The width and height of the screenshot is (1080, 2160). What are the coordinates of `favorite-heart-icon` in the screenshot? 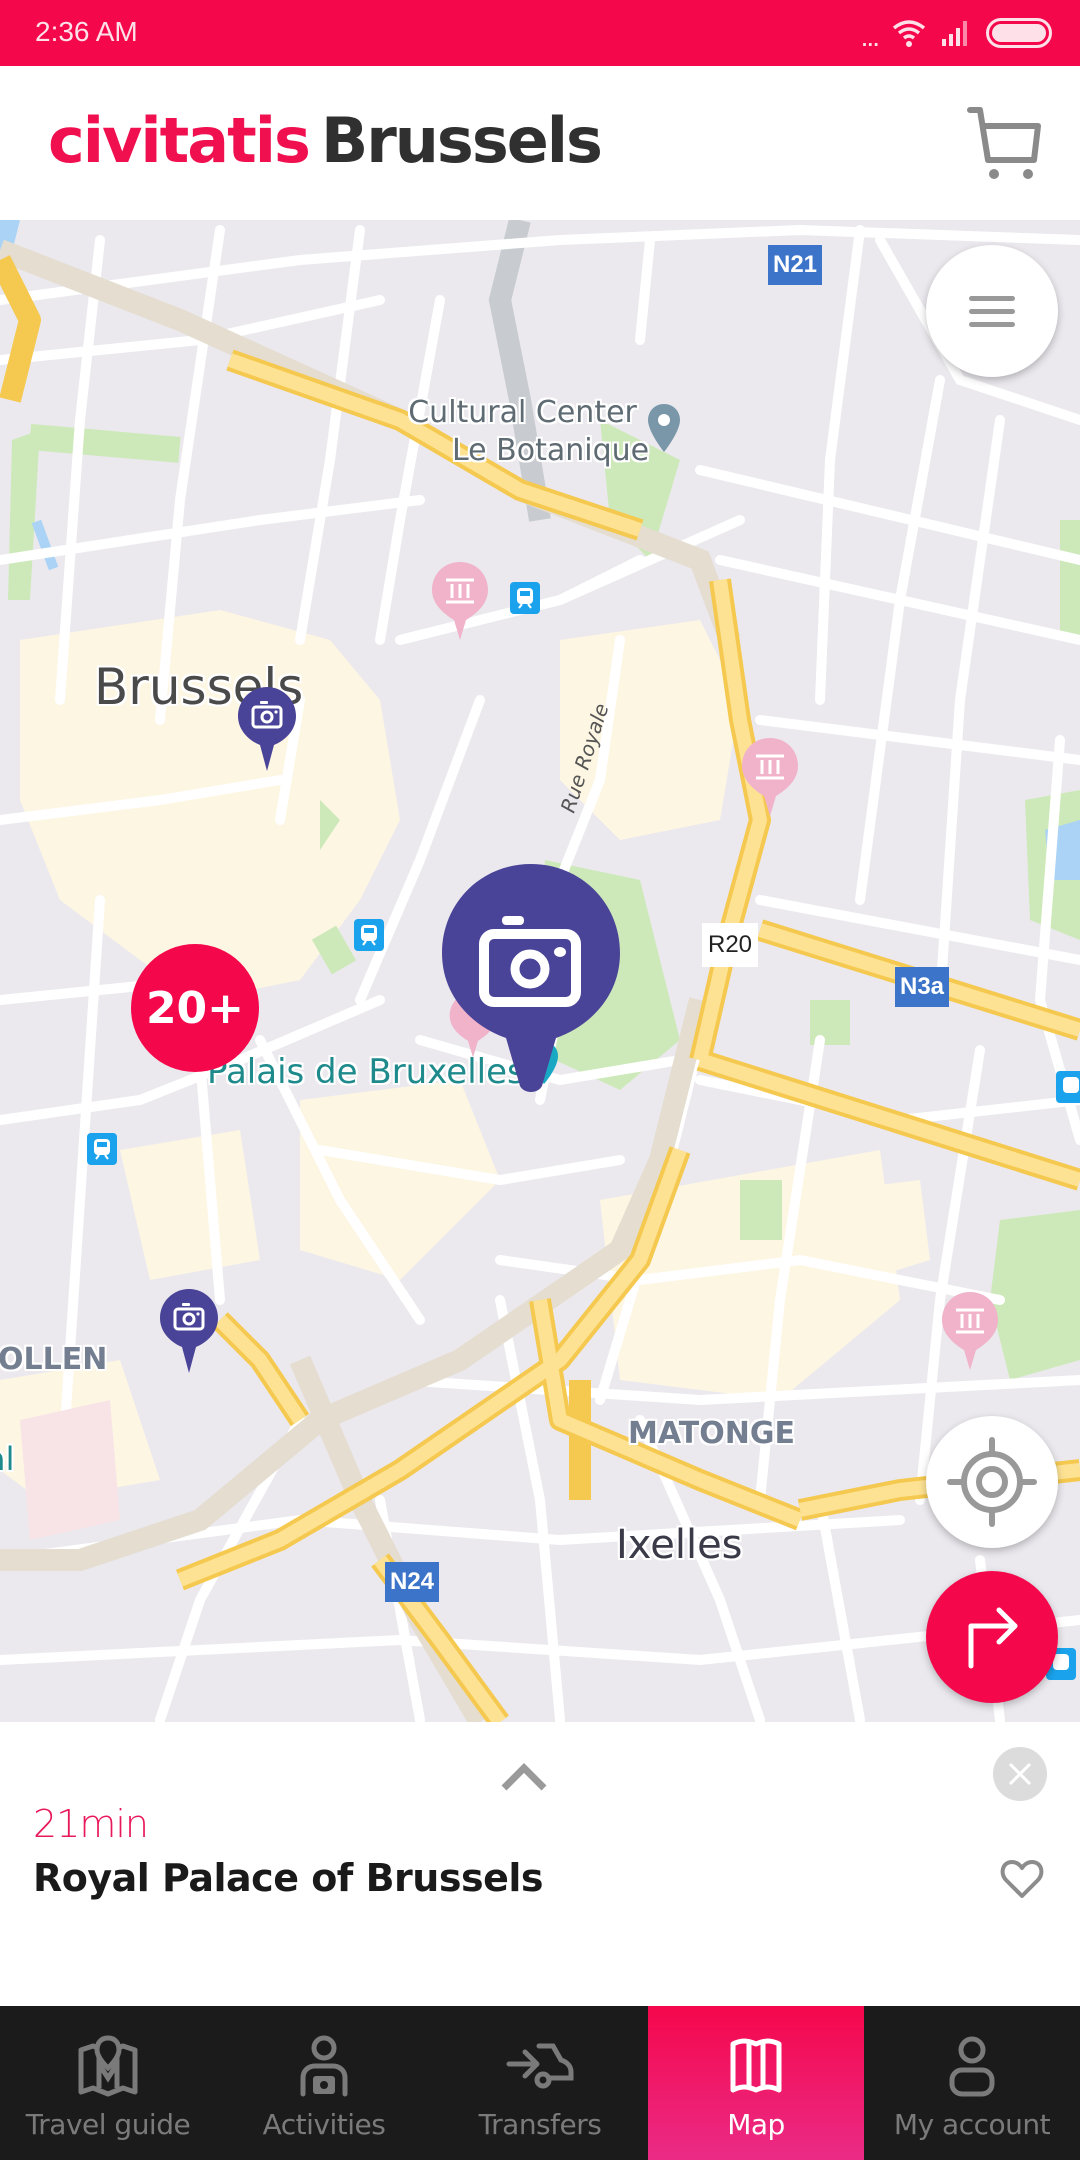 It's located at (1022, 1878).